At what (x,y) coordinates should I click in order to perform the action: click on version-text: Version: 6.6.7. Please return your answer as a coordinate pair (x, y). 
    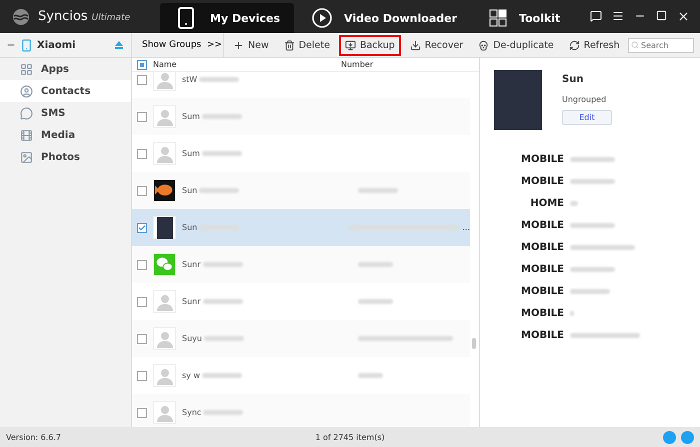
    Looking at the image, I should click on (34, 437).